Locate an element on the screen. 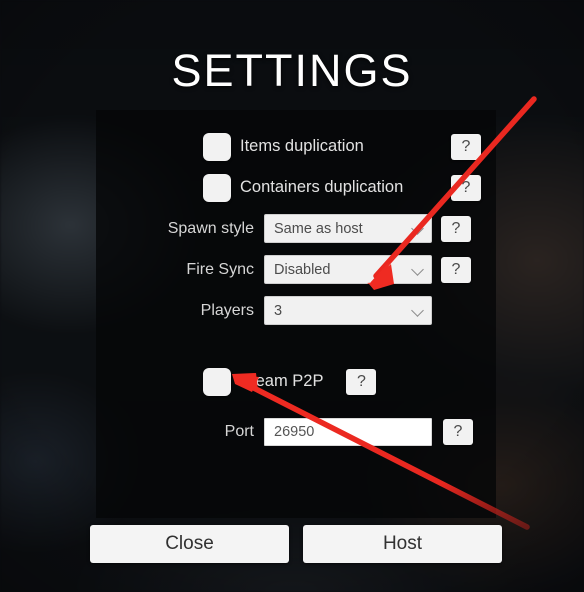 This screenshot has width=584, height=592. checkbox-containers-duplication is located at coordinates (217, 187).